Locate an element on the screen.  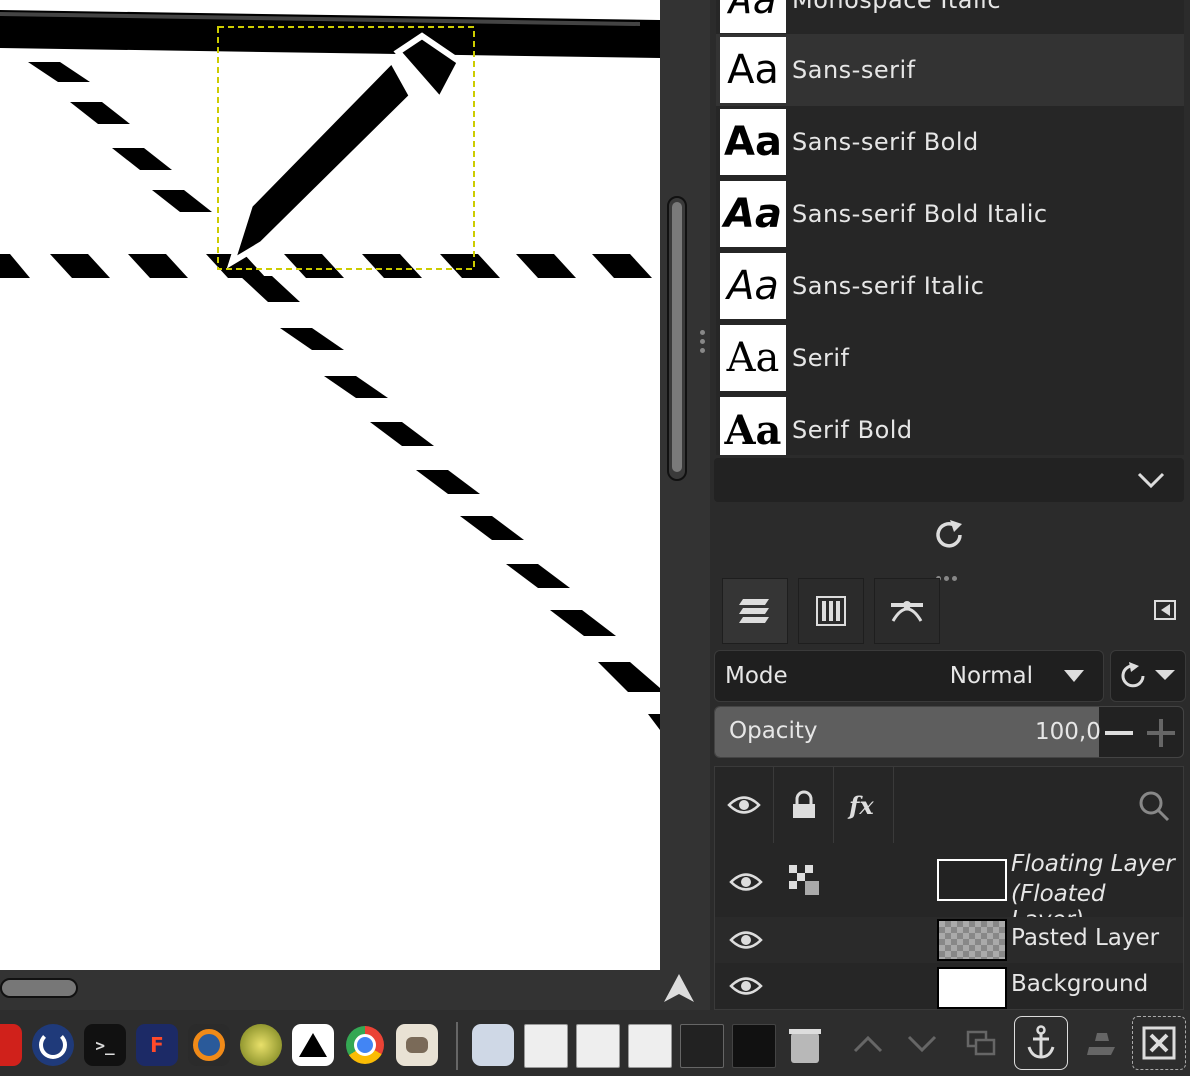
composite-mode-button is located at coordinates (1148, 676).